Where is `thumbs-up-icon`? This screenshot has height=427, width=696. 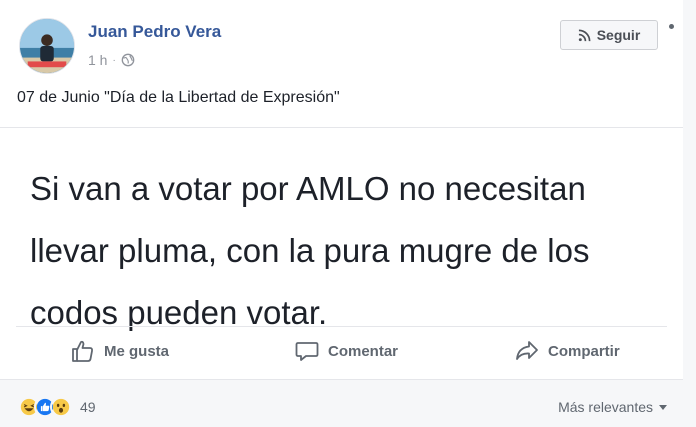
thumbs-up-icon is located at coordinates (82, 351).